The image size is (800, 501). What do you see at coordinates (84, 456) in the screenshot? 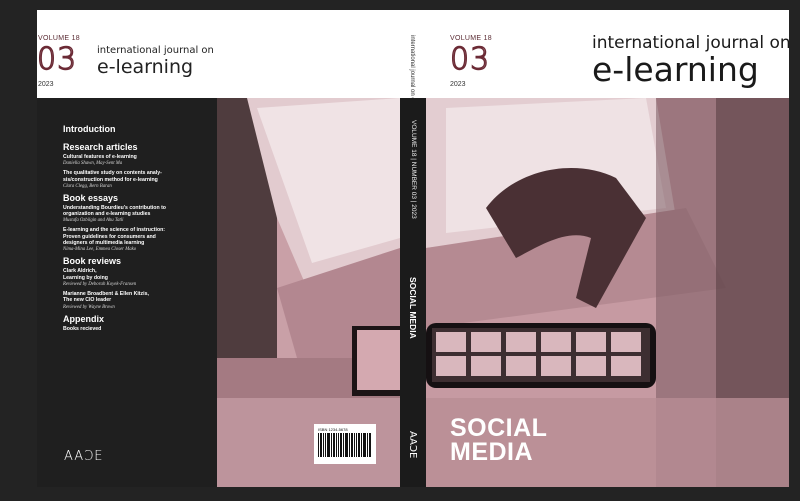
I see `back-publisher-logo: AAↃE` at bounding box center [84, 456].